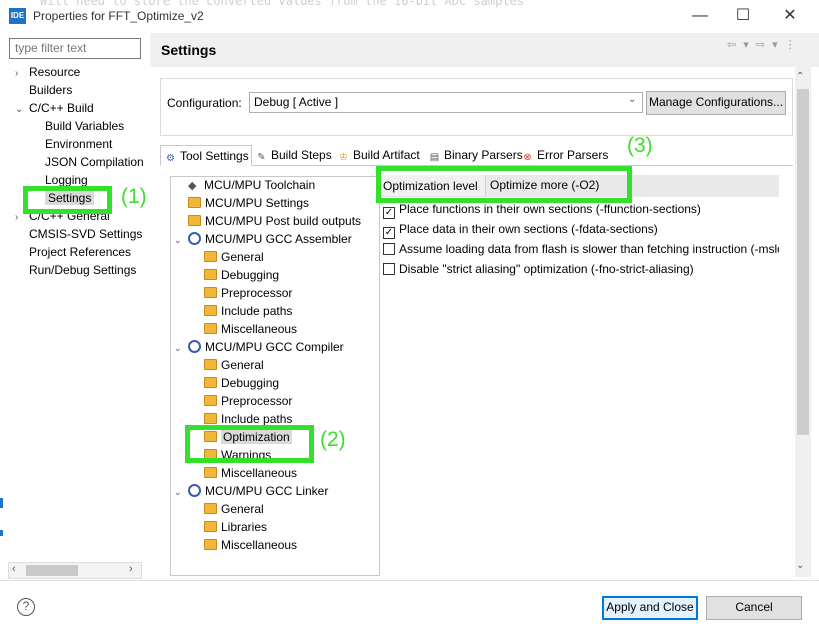  What do you see at coordinates (194, 490) in the screenshot?
I see `gear-icon` at bounding box center [194, 490].